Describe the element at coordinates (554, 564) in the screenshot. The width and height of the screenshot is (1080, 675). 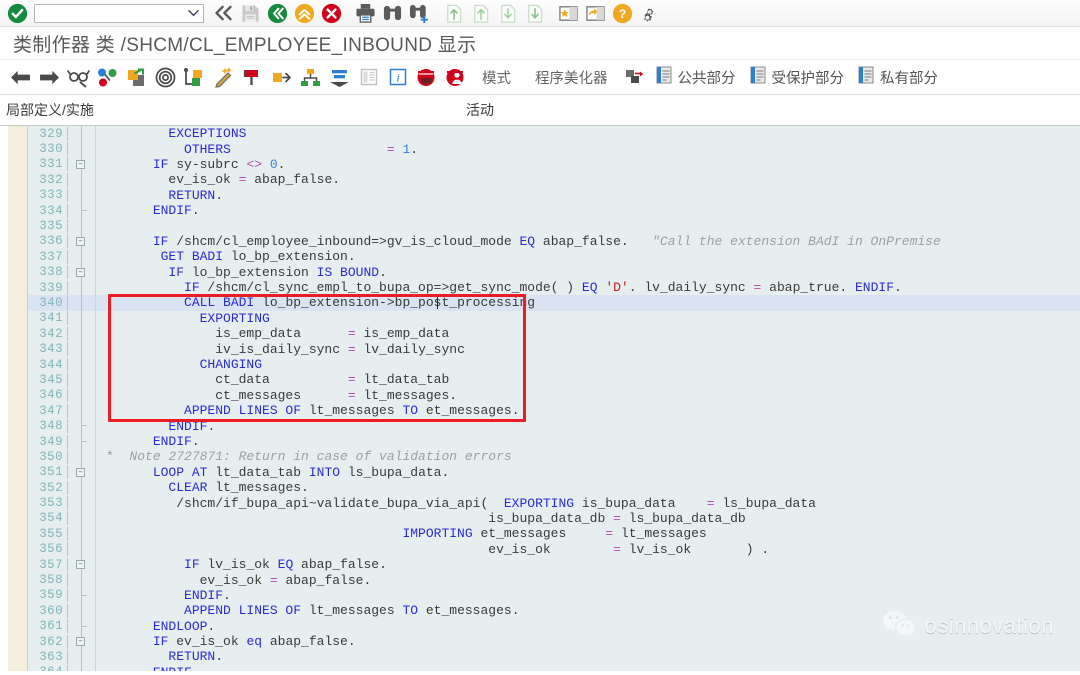
I see `code-line: 357– IF lv_is_ok EQ abap_false.` at that location.